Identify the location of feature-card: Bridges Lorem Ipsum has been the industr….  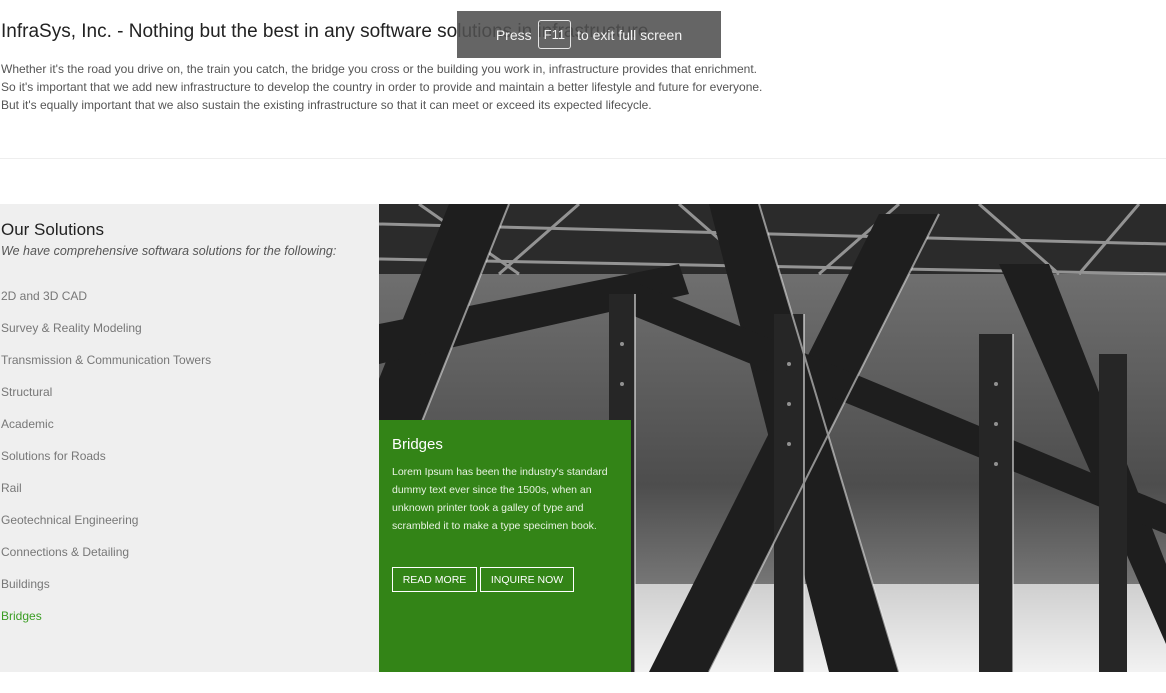
(505, 546).